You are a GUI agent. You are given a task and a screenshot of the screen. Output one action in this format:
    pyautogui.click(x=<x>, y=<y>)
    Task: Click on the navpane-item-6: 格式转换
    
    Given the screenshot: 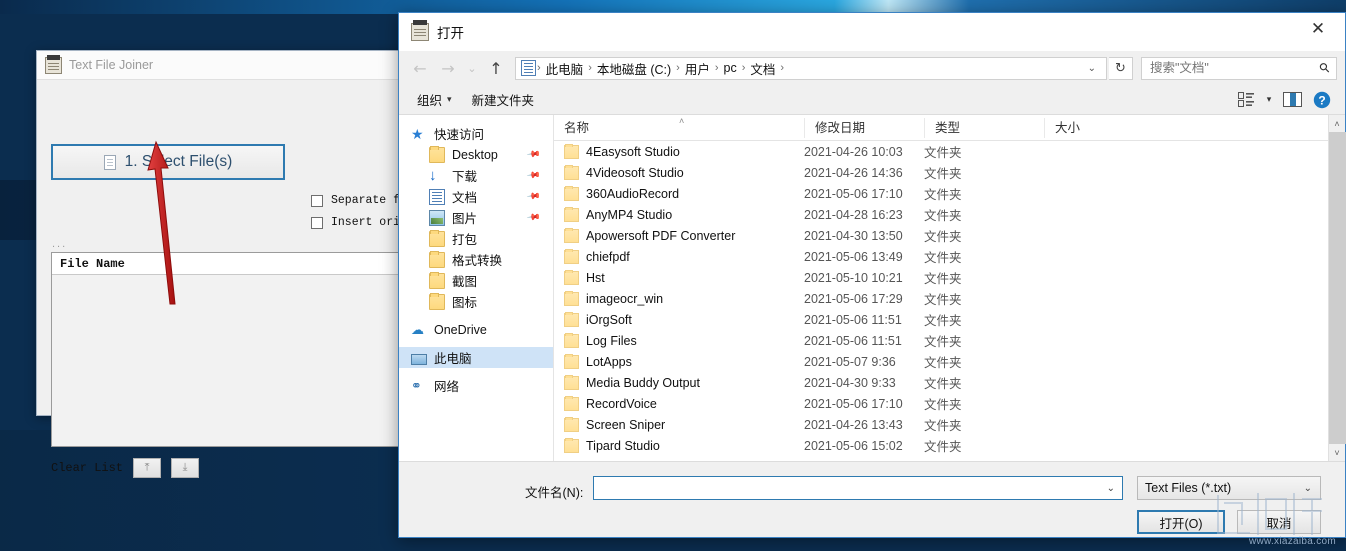 What is the action you would take?
    pyautogui.click(x=476, y=259)
    